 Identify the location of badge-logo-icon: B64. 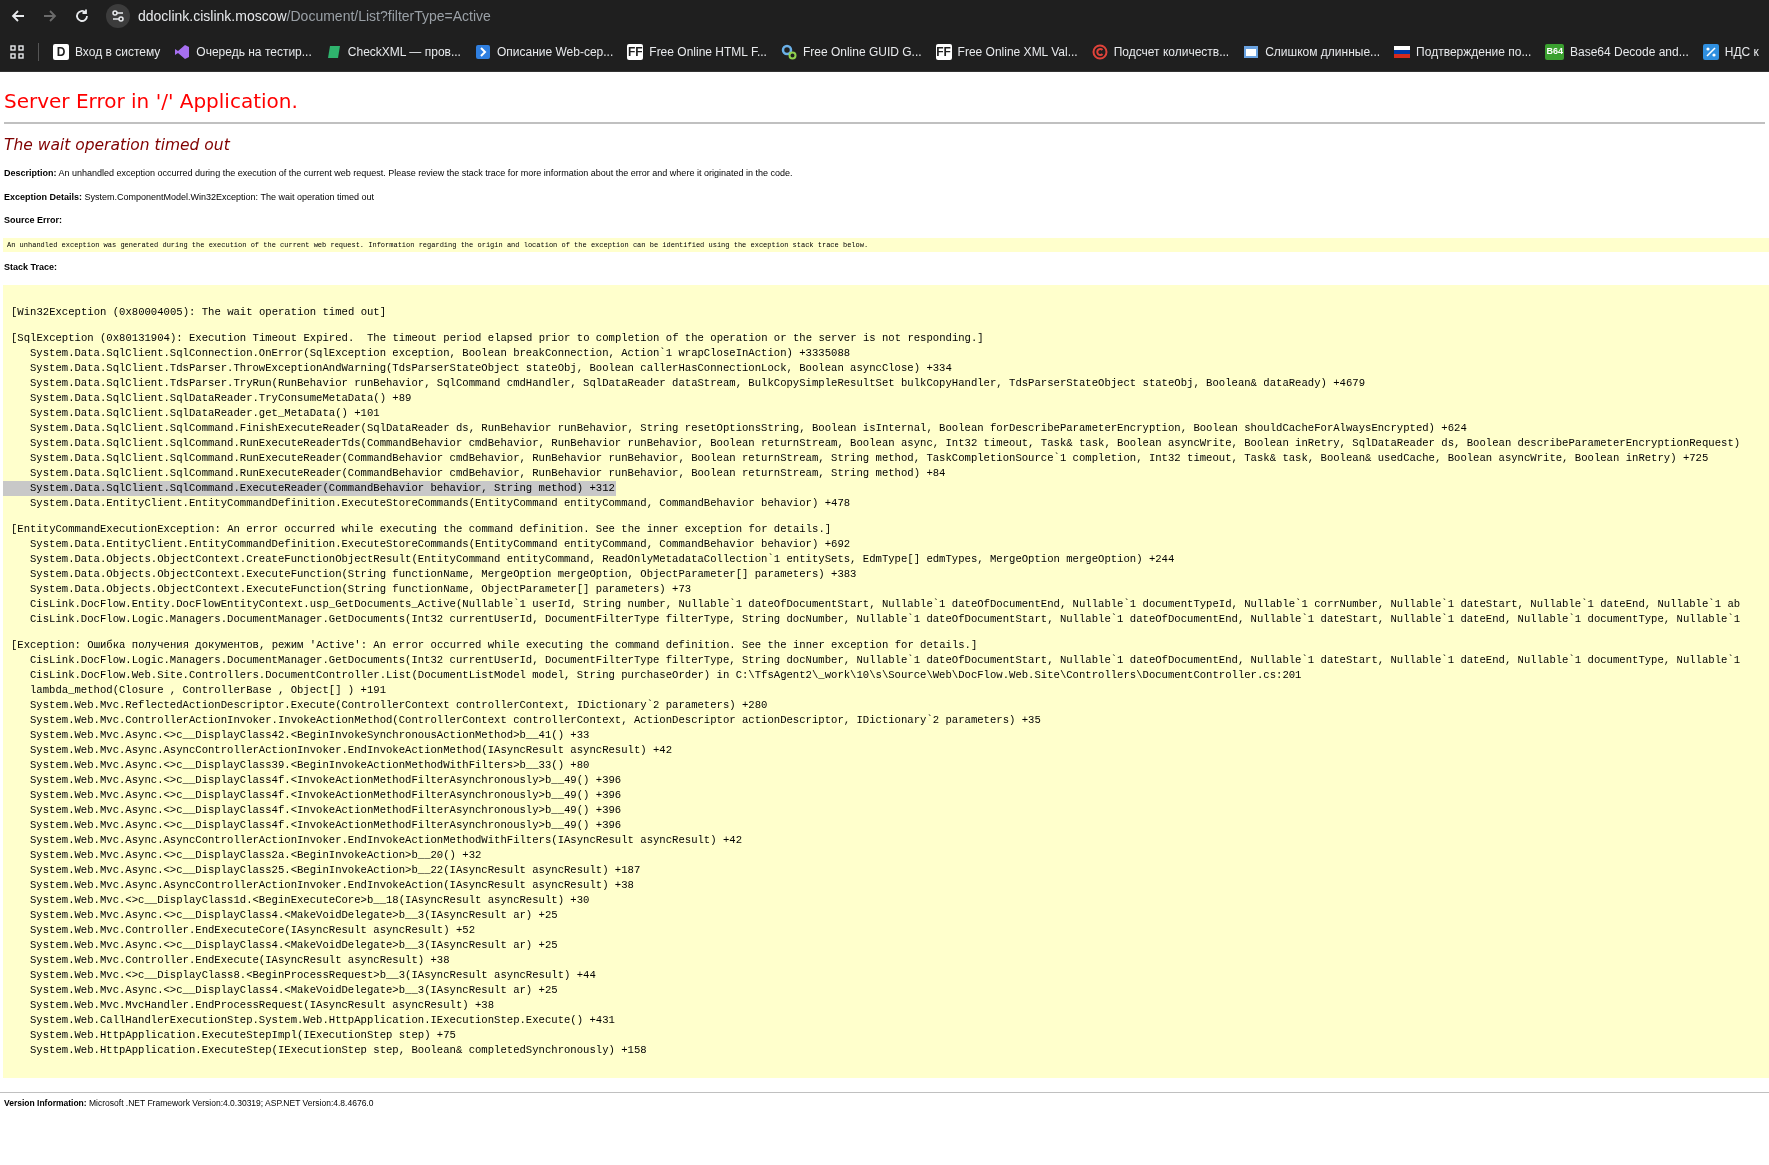
(1554, 51).